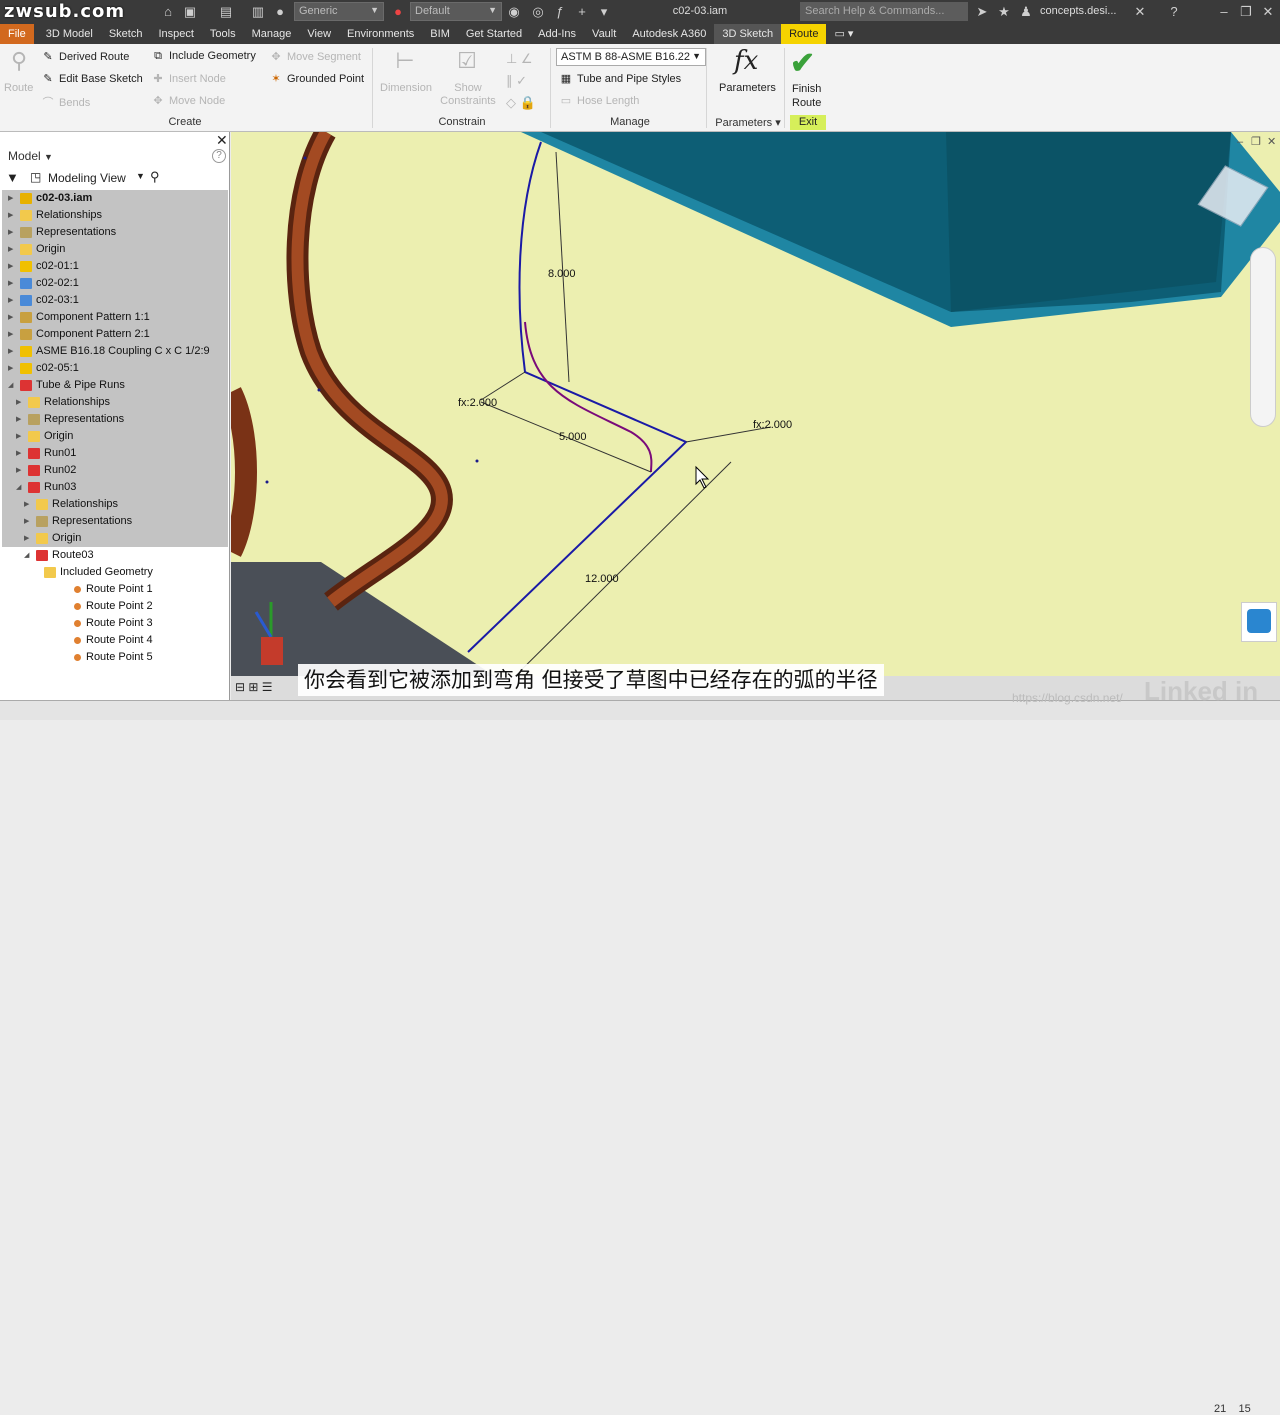 This screenshot has width=1280, height=1415. Describe the element at coordinates (226, 12) in the screenshot. I see `open-icon: ▤` at that location.